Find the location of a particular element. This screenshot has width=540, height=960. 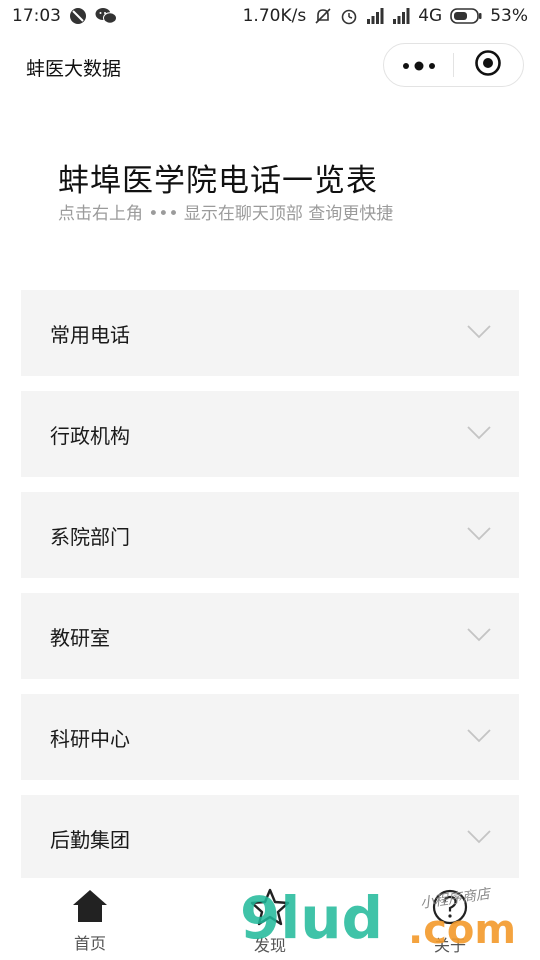

tab-about: 关于 is located at coordinates (450, 919).